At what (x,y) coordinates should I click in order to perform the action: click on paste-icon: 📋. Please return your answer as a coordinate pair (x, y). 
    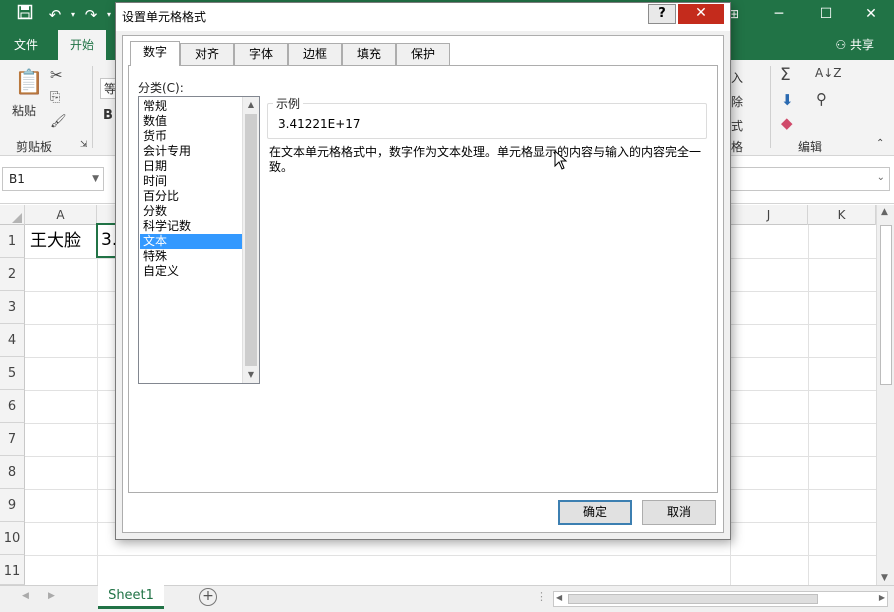
    Looking at the image, I should click on (29, 82).